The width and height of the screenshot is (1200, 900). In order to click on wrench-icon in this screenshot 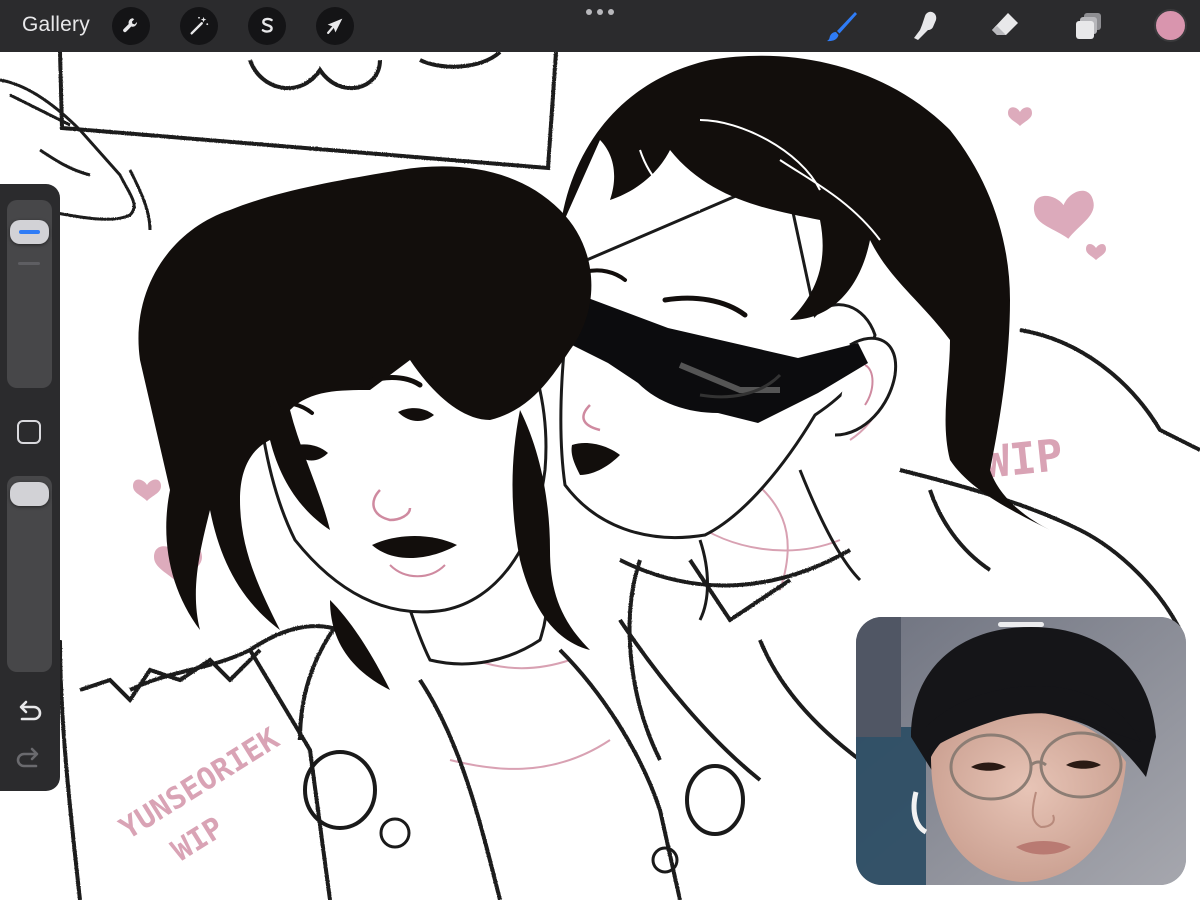, I will do `click(130, 25)`.